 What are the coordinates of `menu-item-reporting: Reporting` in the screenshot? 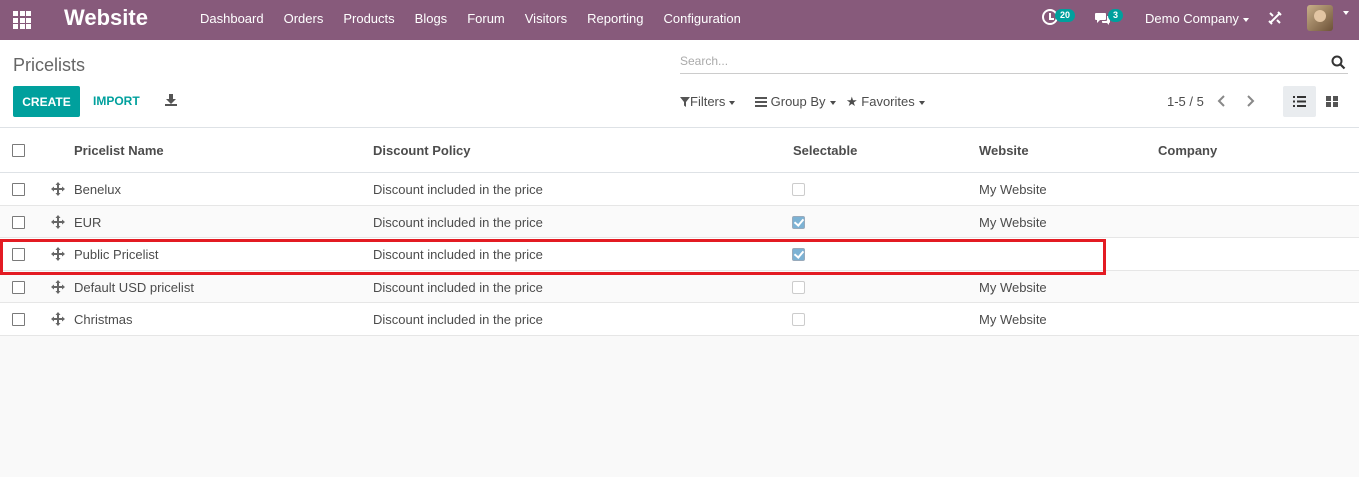 It's located at (615, 20).